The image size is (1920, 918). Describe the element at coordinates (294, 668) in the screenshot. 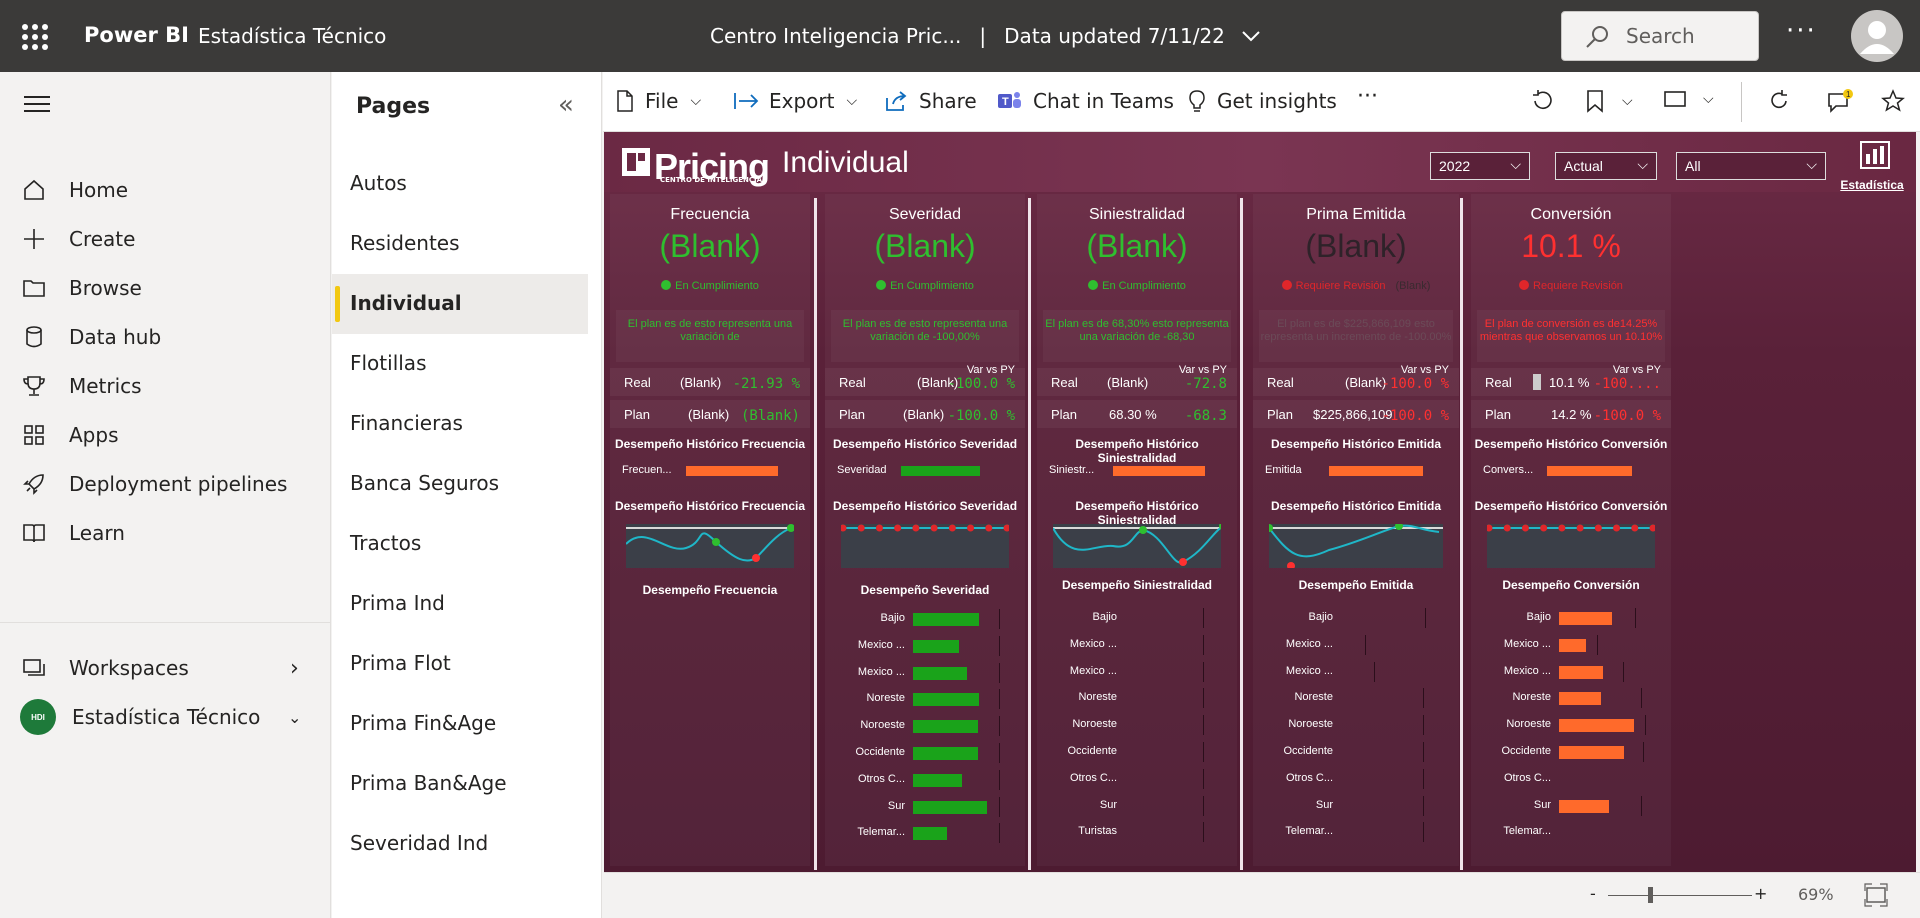

I see `chevron-right-icon: ›` at that location.